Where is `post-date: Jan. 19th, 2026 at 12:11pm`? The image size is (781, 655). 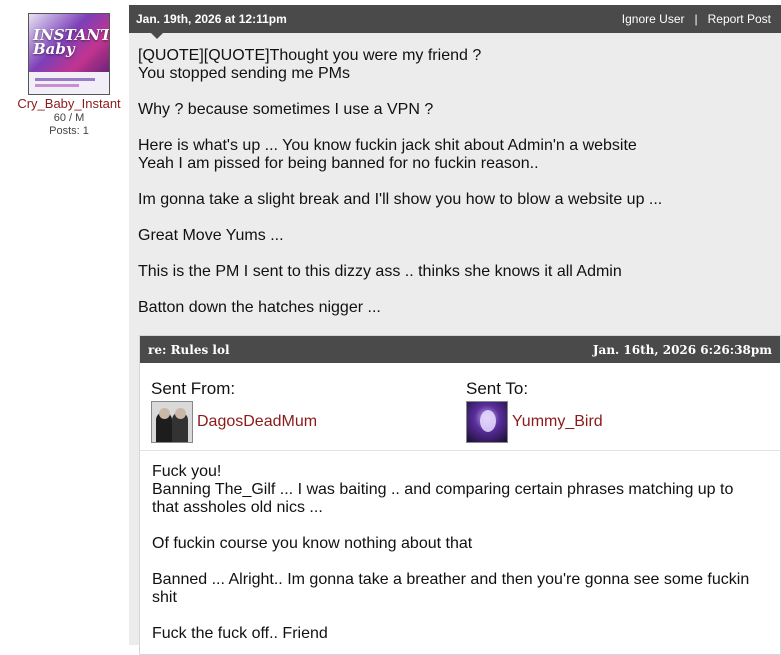
post-date: Jan. 19th, 2026 at 12:11pm is located at coordinates (211, 19).